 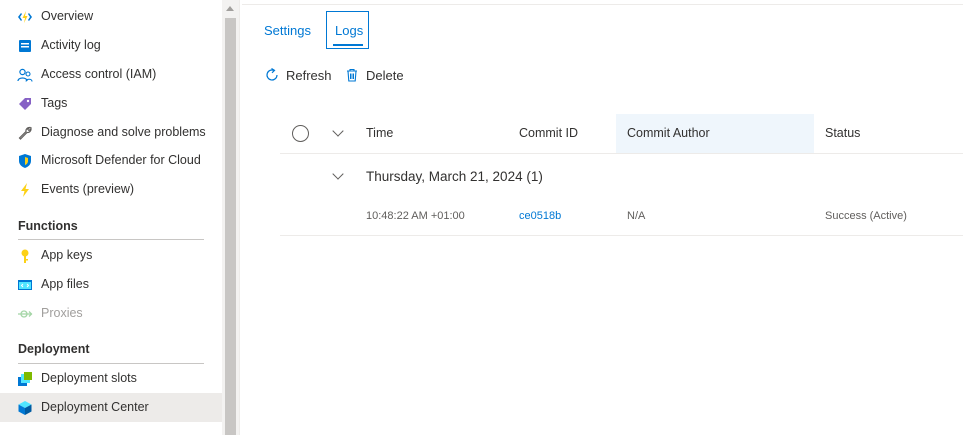 I want to click on code-file-icon, so click(x=25, y=285).